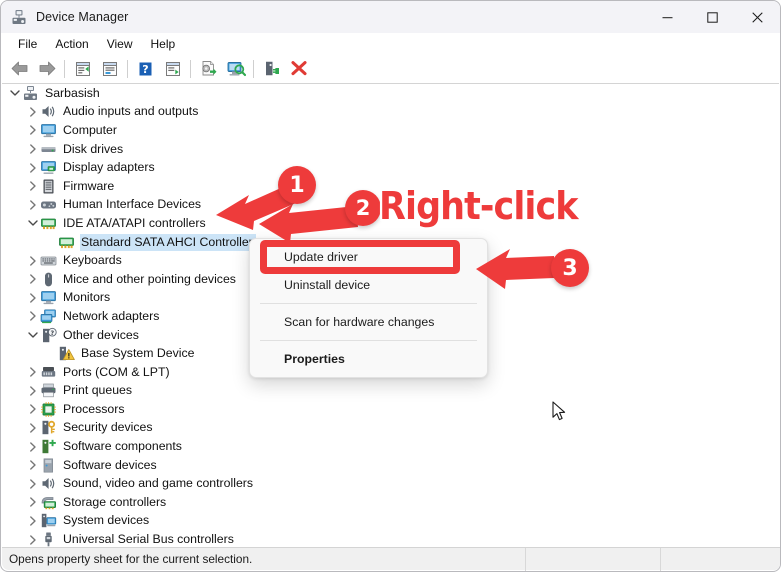 This screenshot has width=781, height=572. What do you see at coordinates (390, 112) in the screenshot?
I see `tree-item-audio-inputs-and-outputs: Audio inputs and outputs` at bounding box center [390, 112].